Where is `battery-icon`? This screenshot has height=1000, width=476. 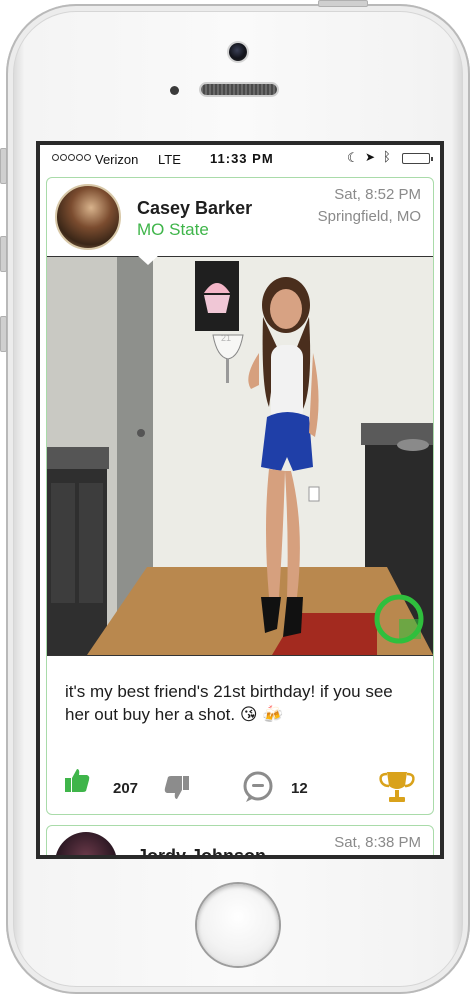
battery-icon is located at coordinates (417, 158).